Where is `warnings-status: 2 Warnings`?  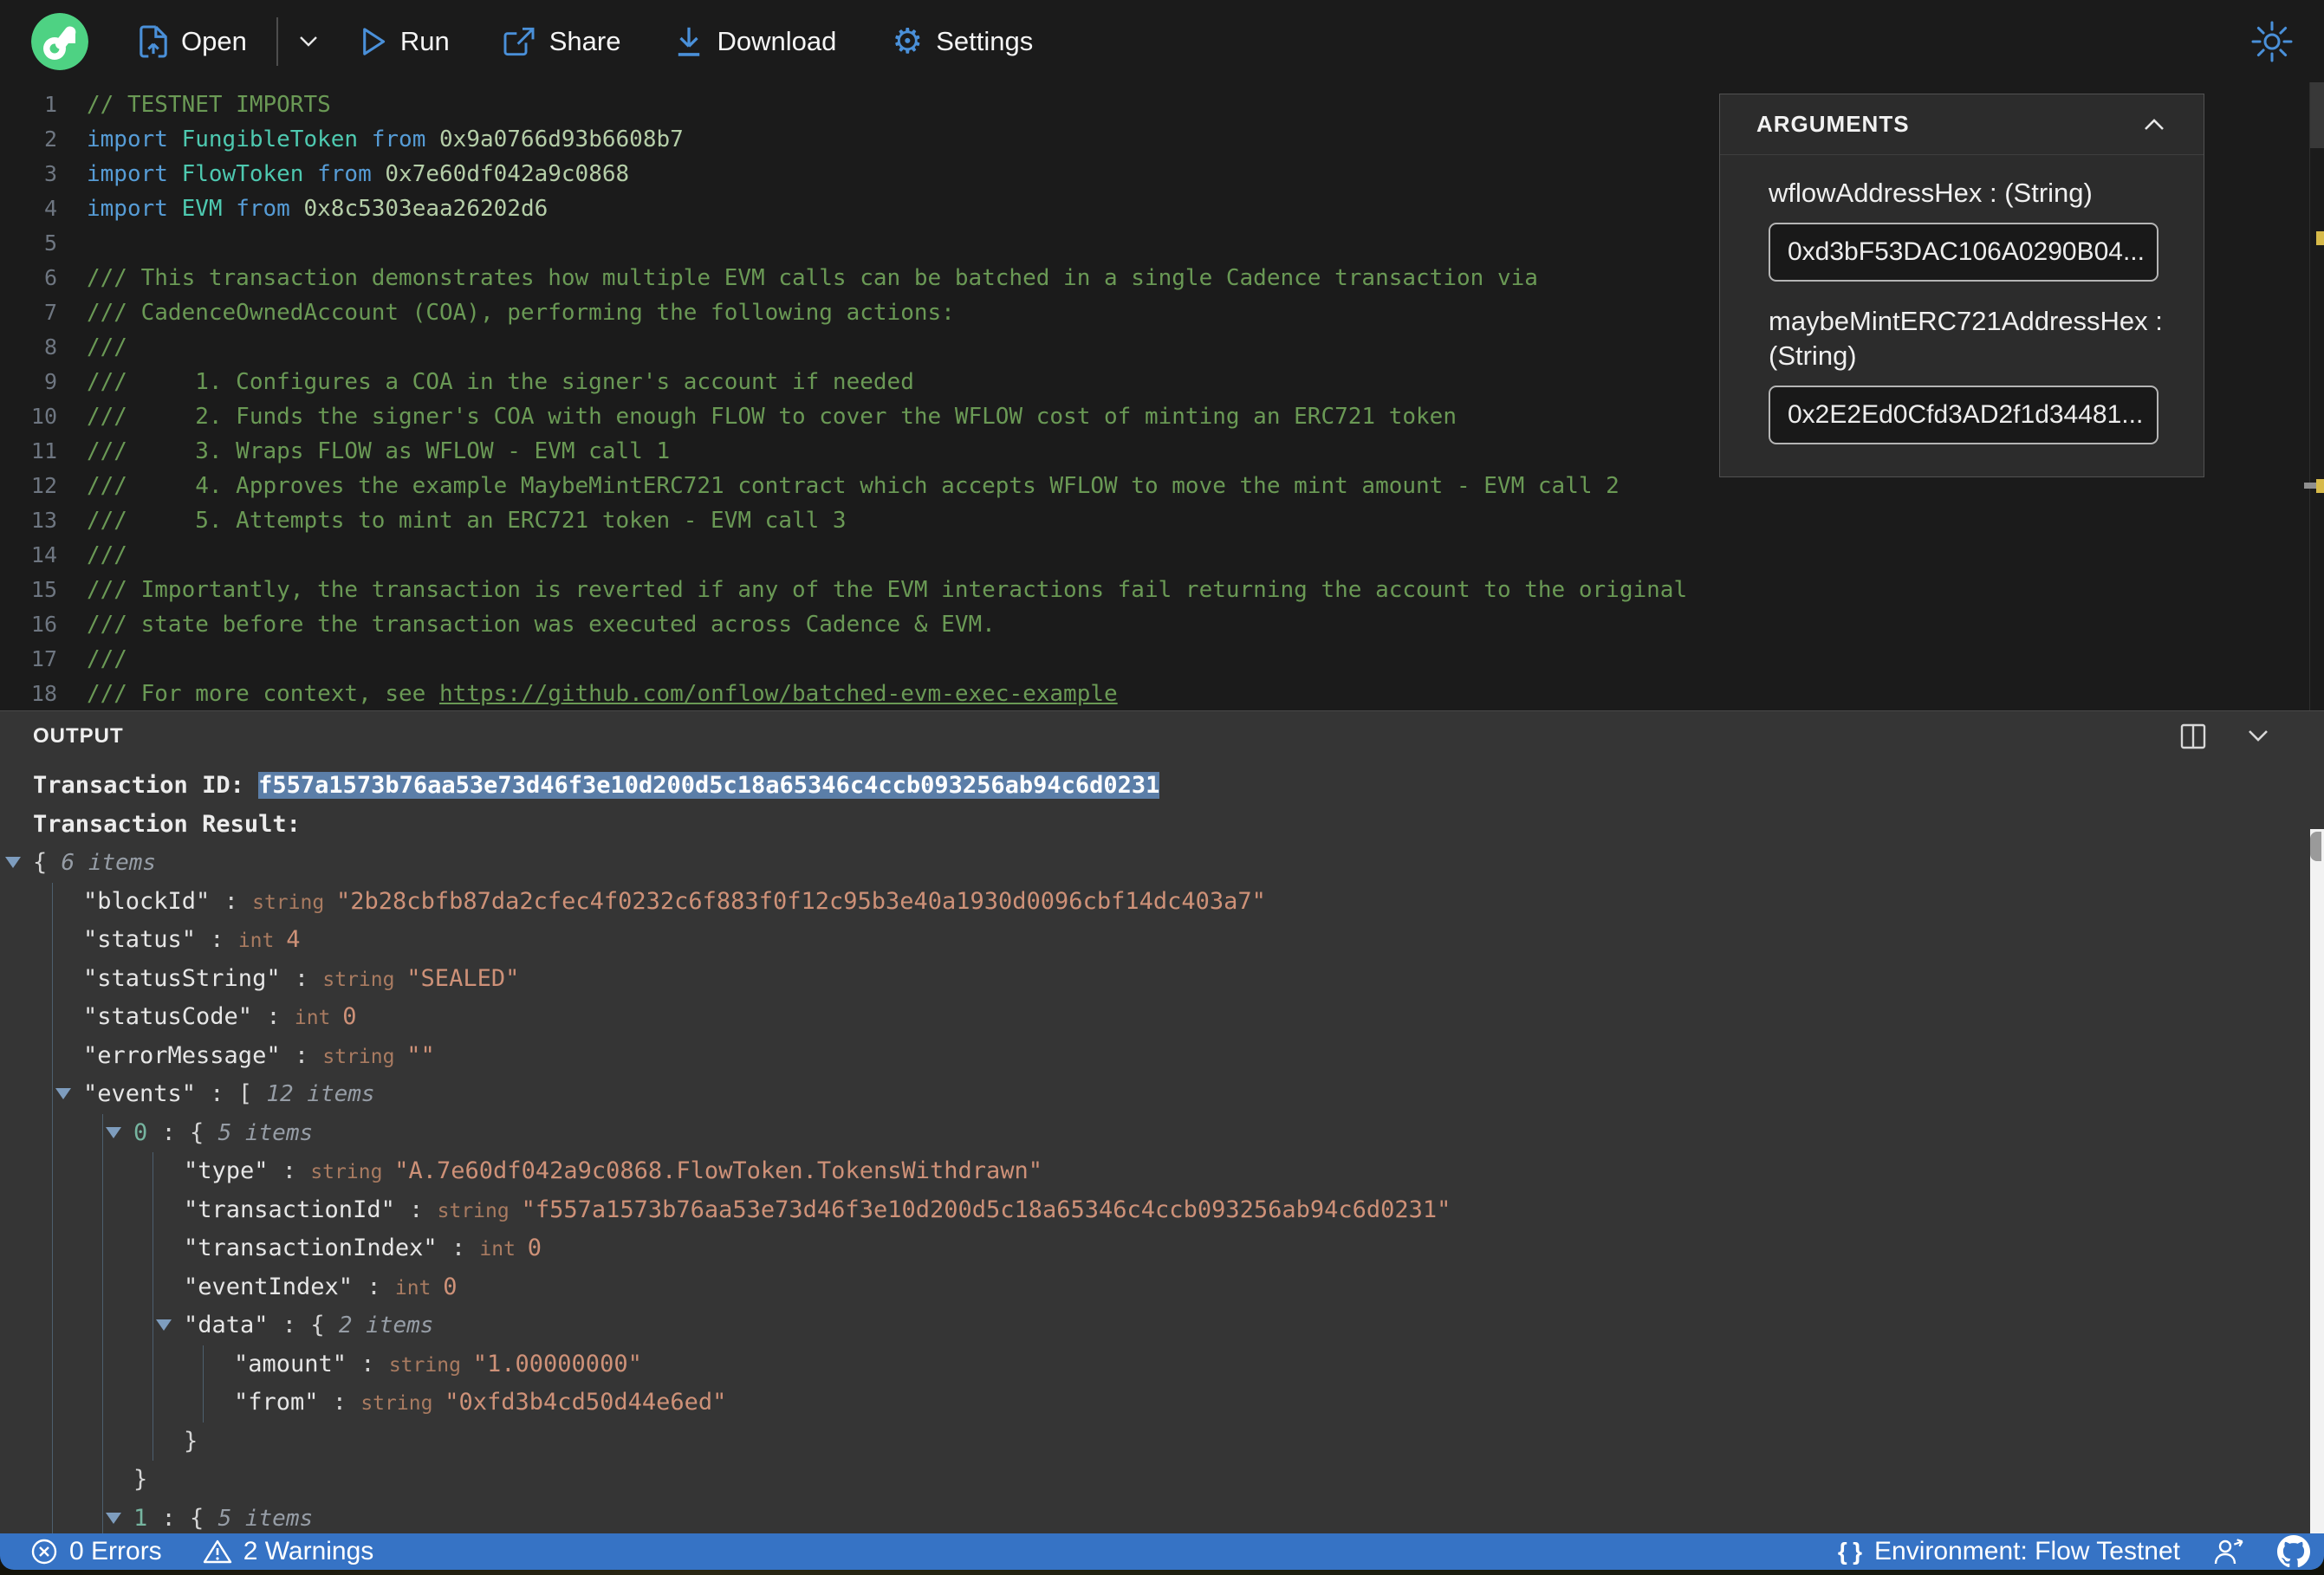
warnings-status: 2 Warnings is located at coordinates (288, 1551).